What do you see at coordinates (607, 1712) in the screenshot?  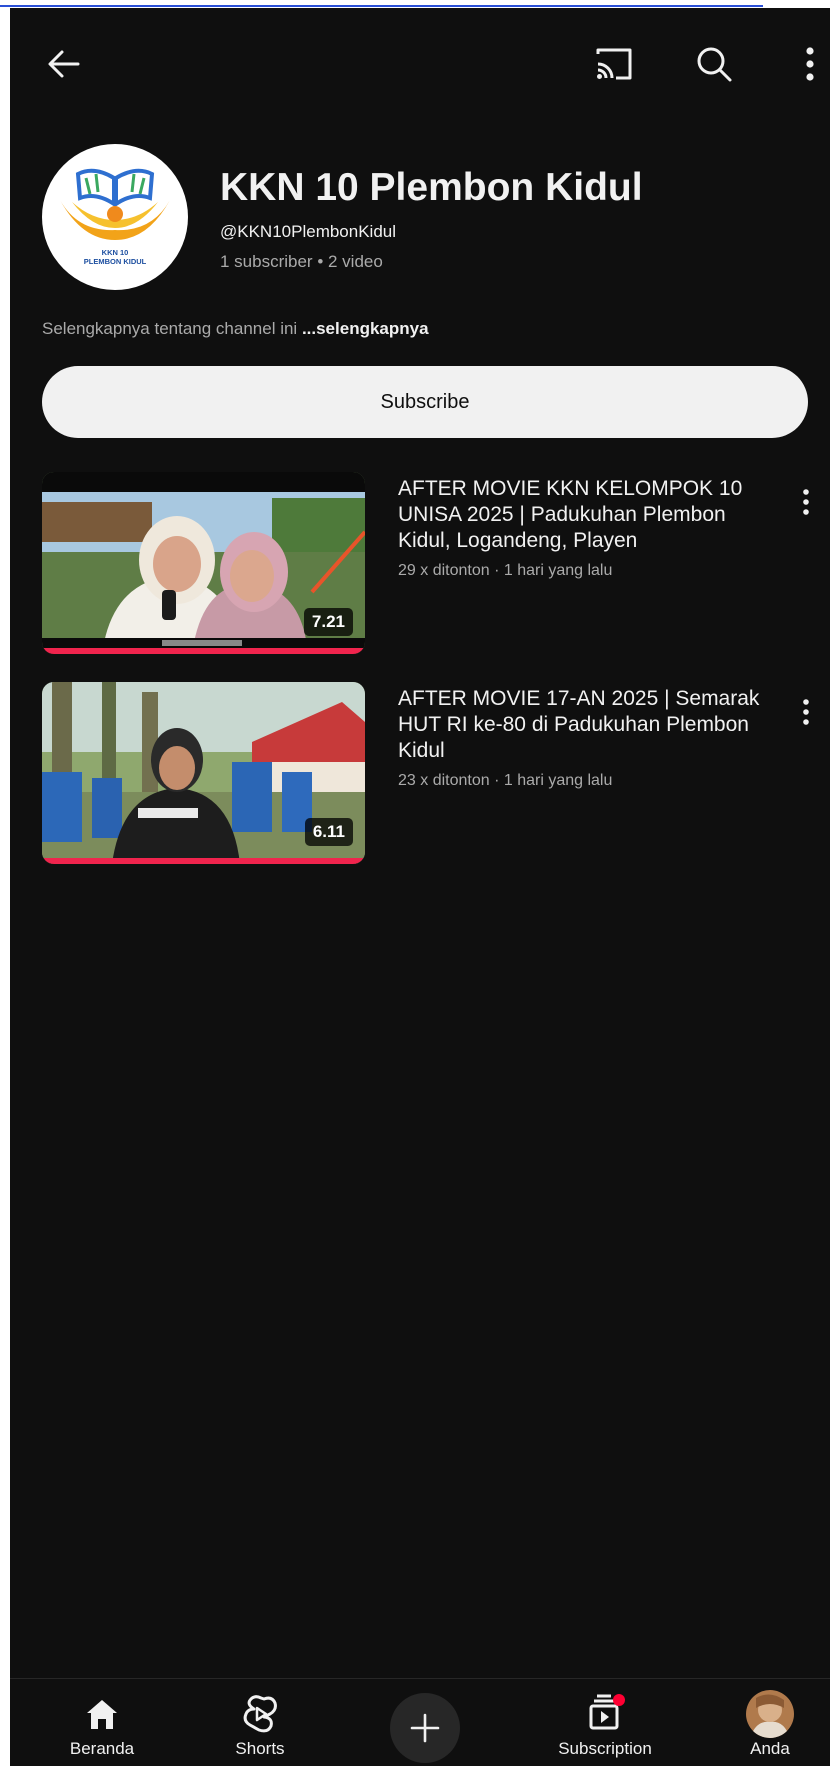 I see `subscriptions-icon` at bounding box center [607, 1712].